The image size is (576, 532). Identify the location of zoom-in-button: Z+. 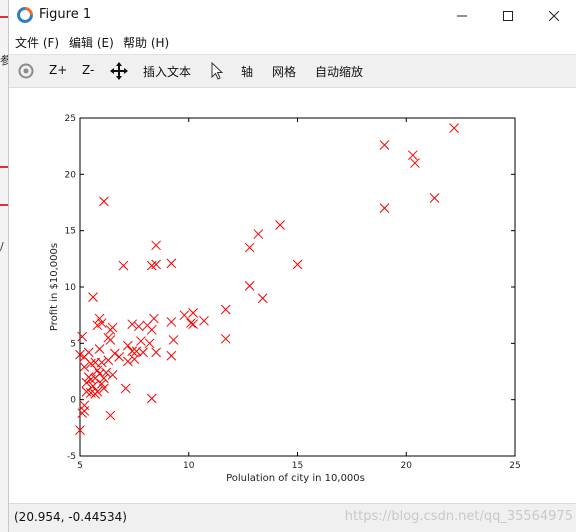
(58, 70).